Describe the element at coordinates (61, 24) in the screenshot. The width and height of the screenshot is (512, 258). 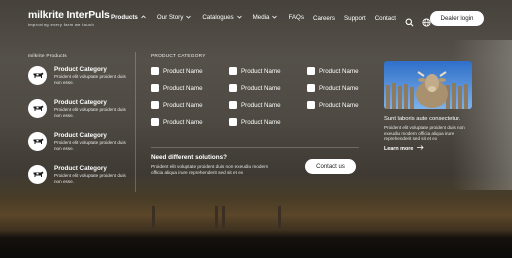
I see `logo-tagline: improving every farm we touch` at that location.